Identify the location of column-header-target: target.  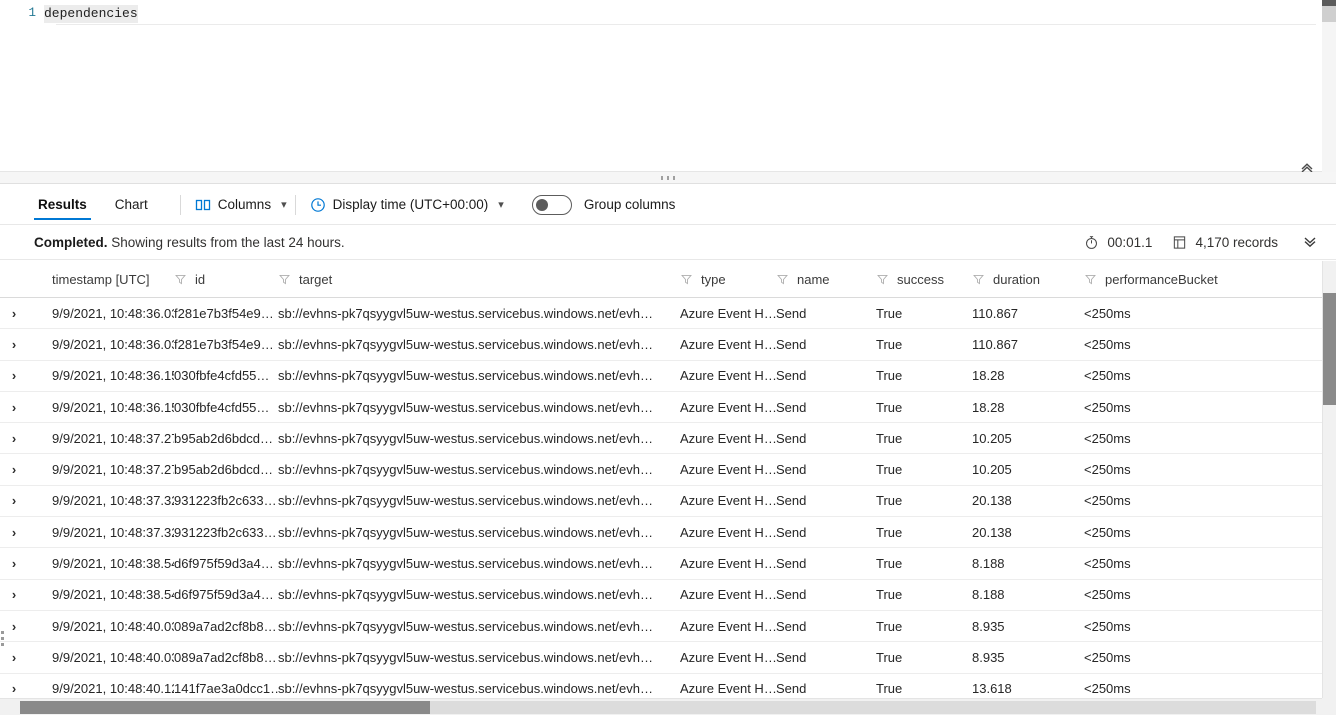
(479, 279).